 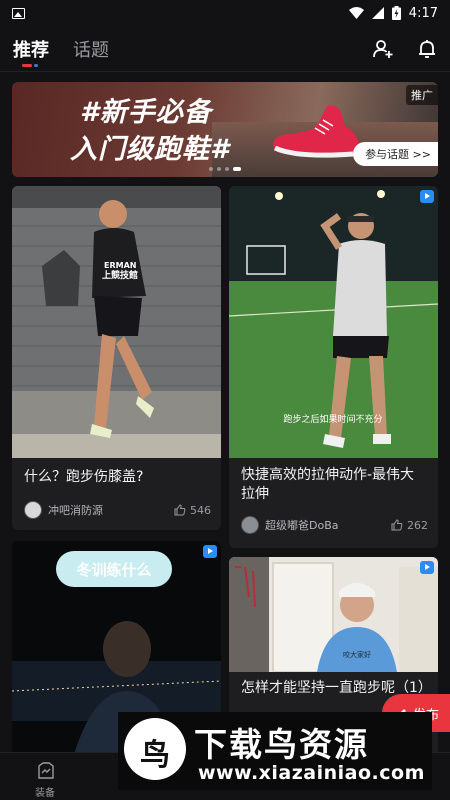 What do you see at coordinates (422, 95) in the screenshot?
I see `ad-label: 推广` at bounding box center [422, 95].